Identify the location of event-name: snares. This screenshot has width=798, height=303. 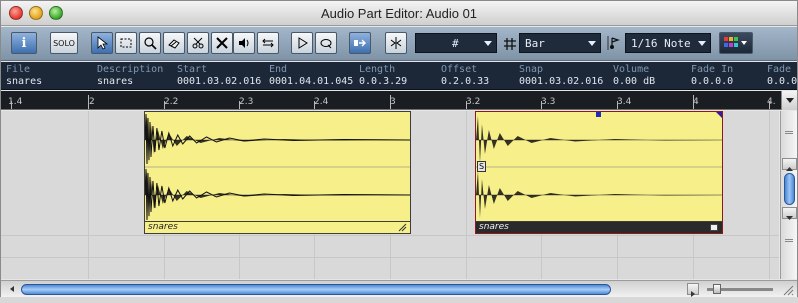
(599, 227).